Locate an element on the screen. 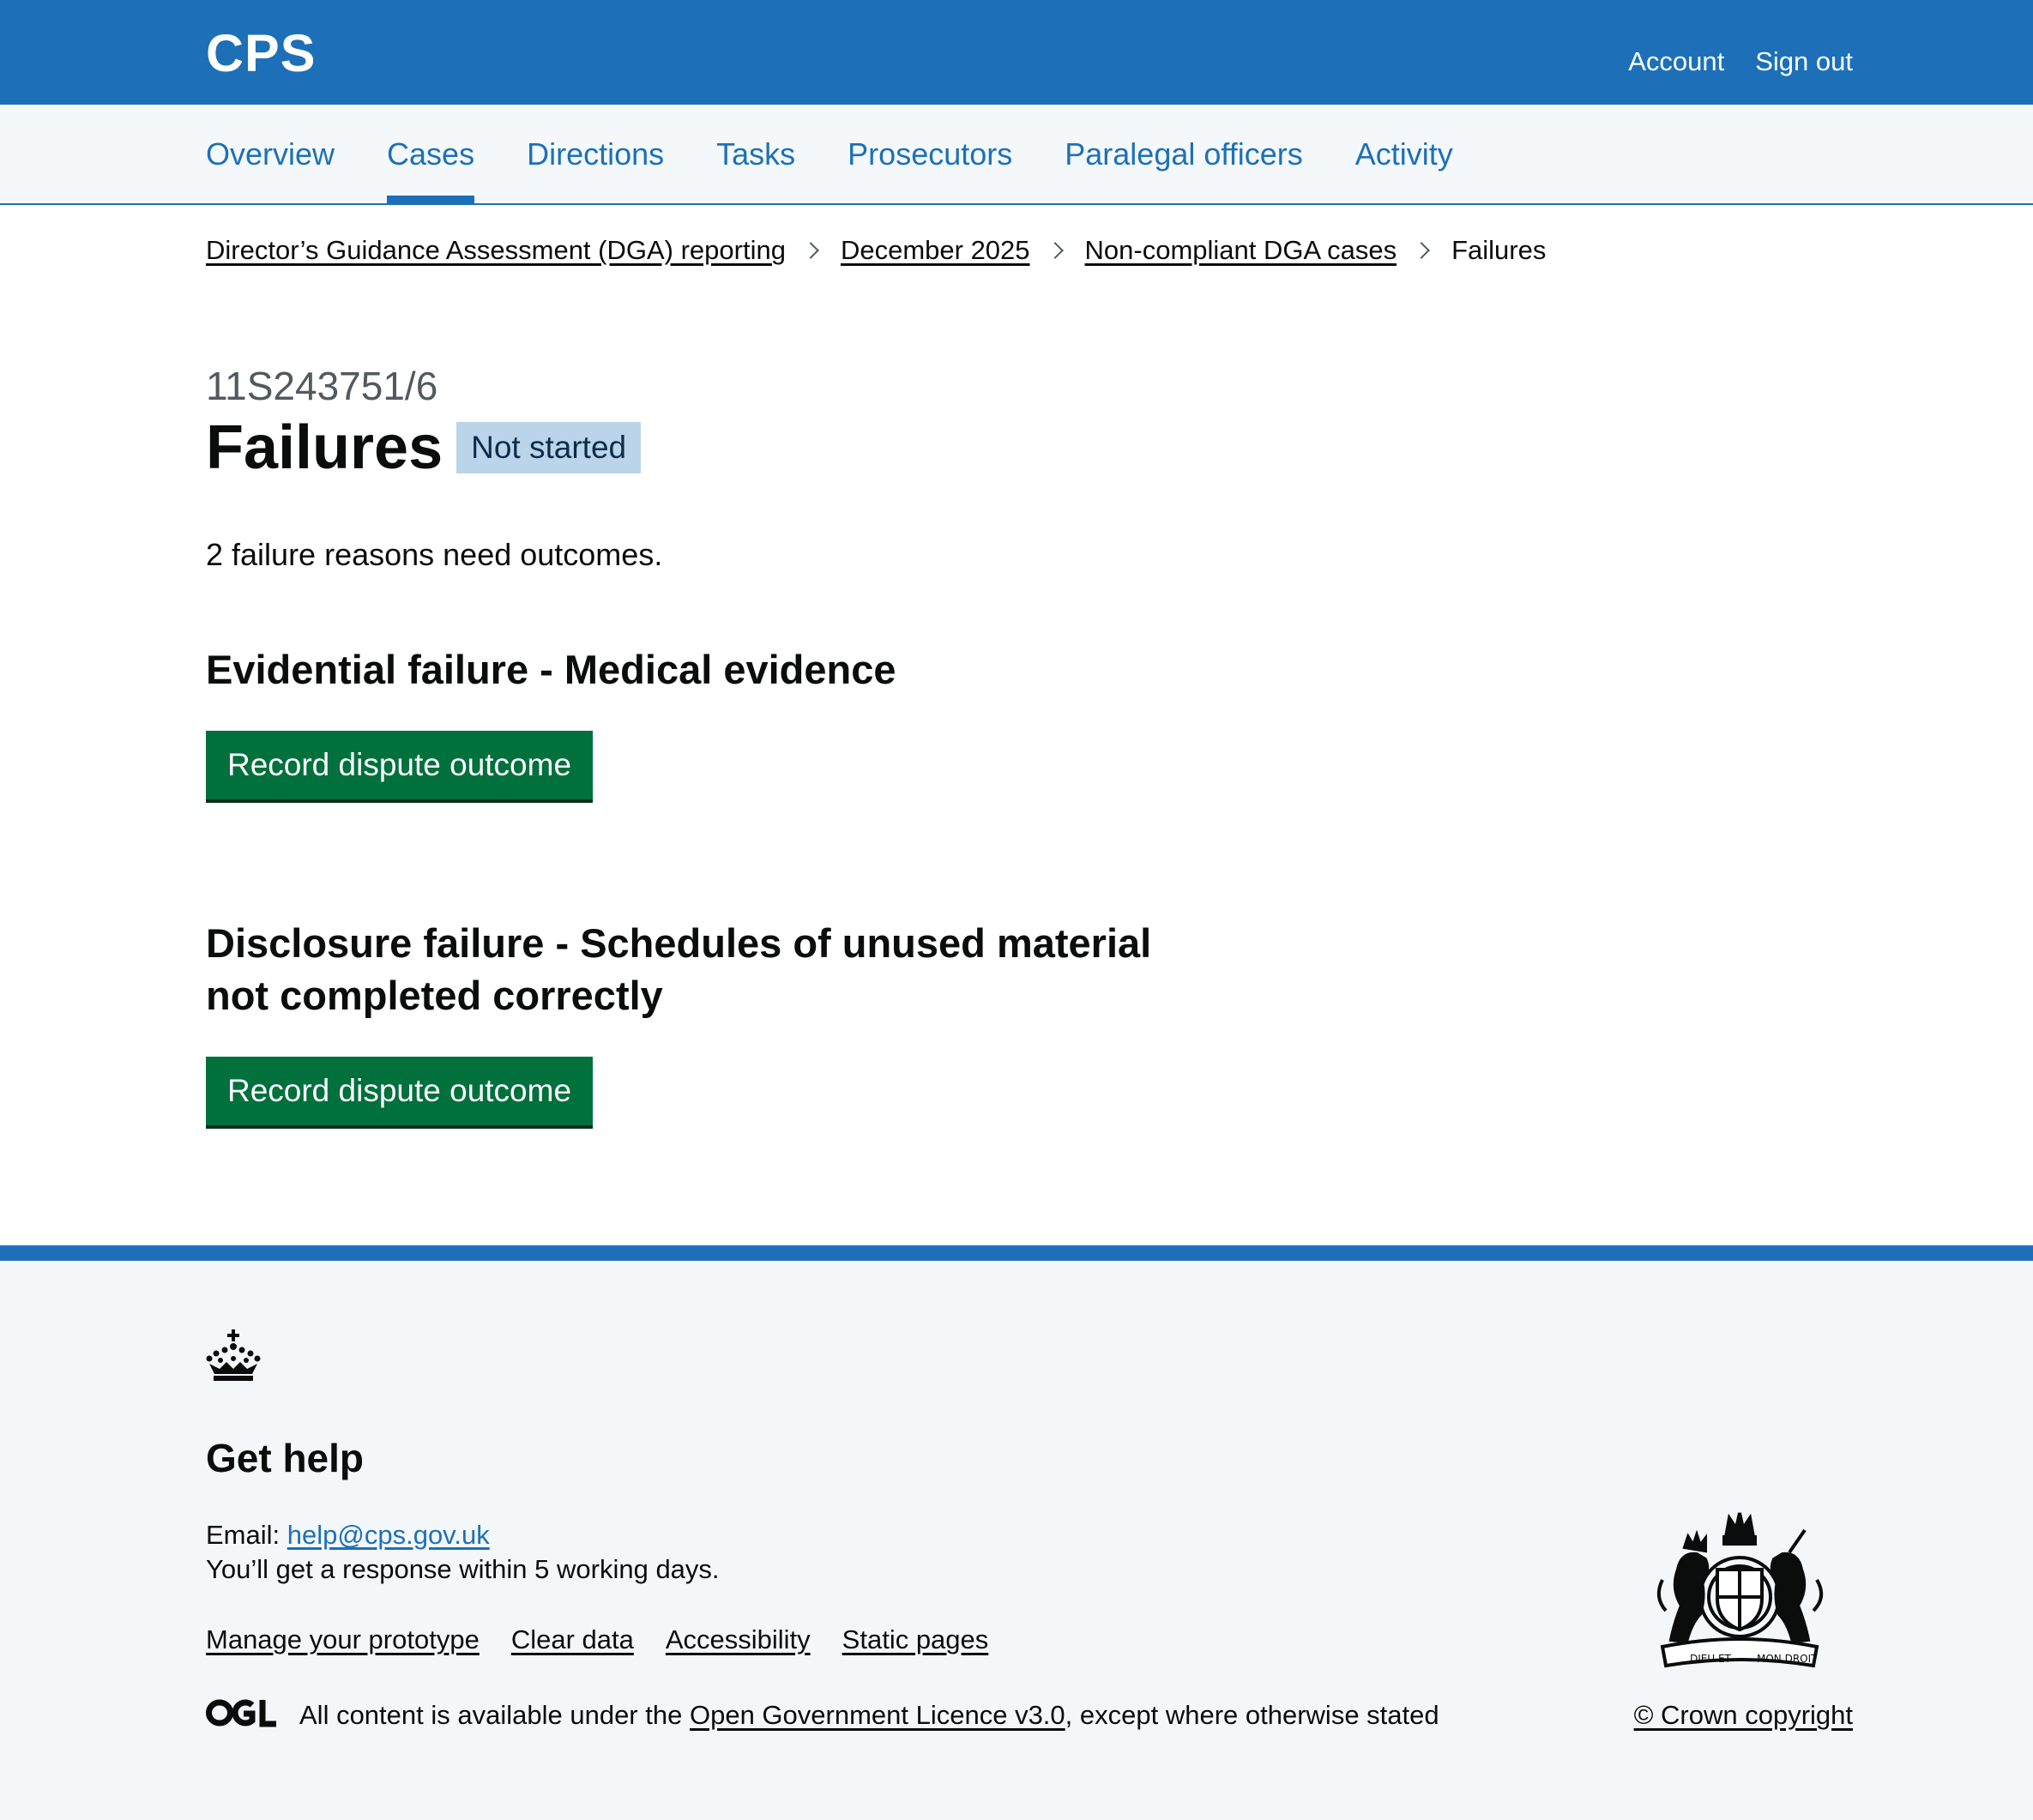  nav-directions: Directions is located at coordinates (595, 154).